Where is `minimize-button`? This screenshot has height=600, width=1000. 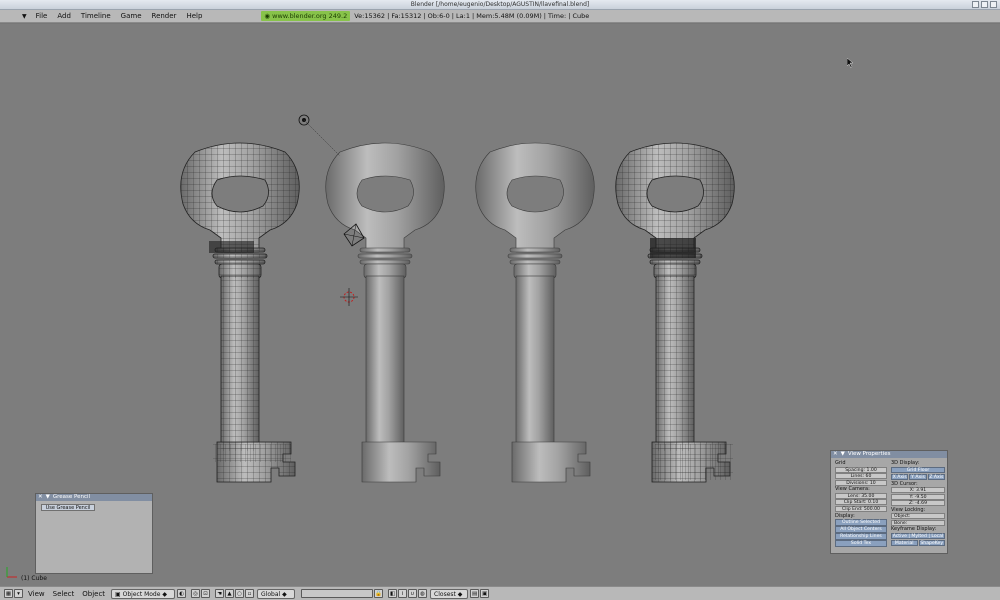 minimize-button is located at coordinates (975, 4).